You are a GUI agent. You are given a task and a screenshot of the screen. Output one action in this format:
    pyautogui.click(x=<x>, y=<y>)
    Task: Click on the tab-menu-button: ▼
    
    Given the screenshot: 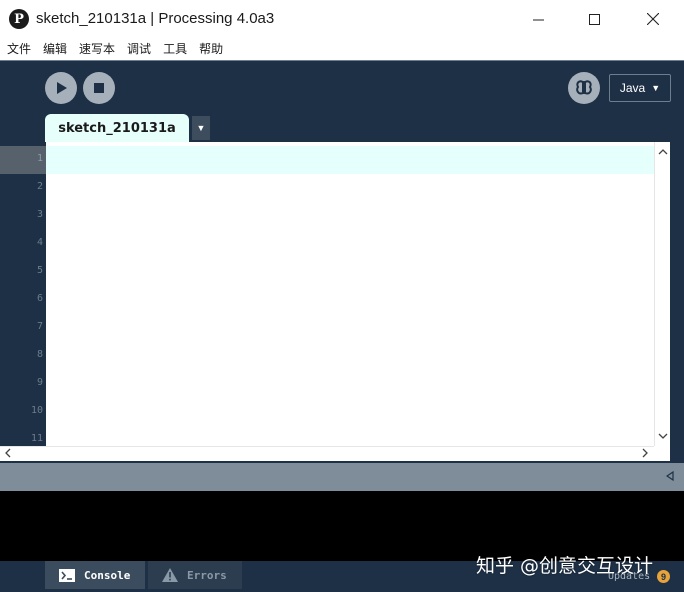 What is the action you would take?
    pyautogui.click(x=201, y=128)
    